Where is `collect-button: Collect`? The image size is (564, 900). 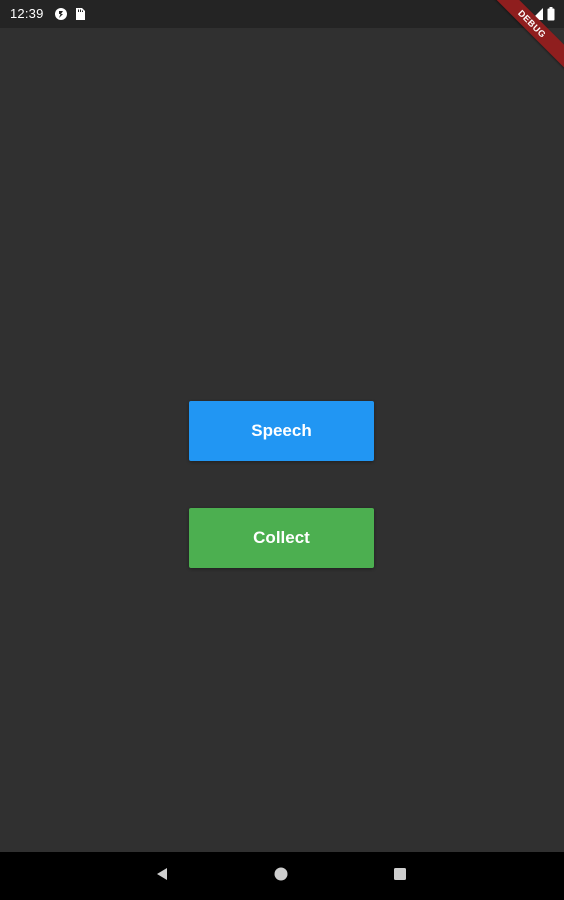
collect-button: Collect is located at coordinates (281, 538).